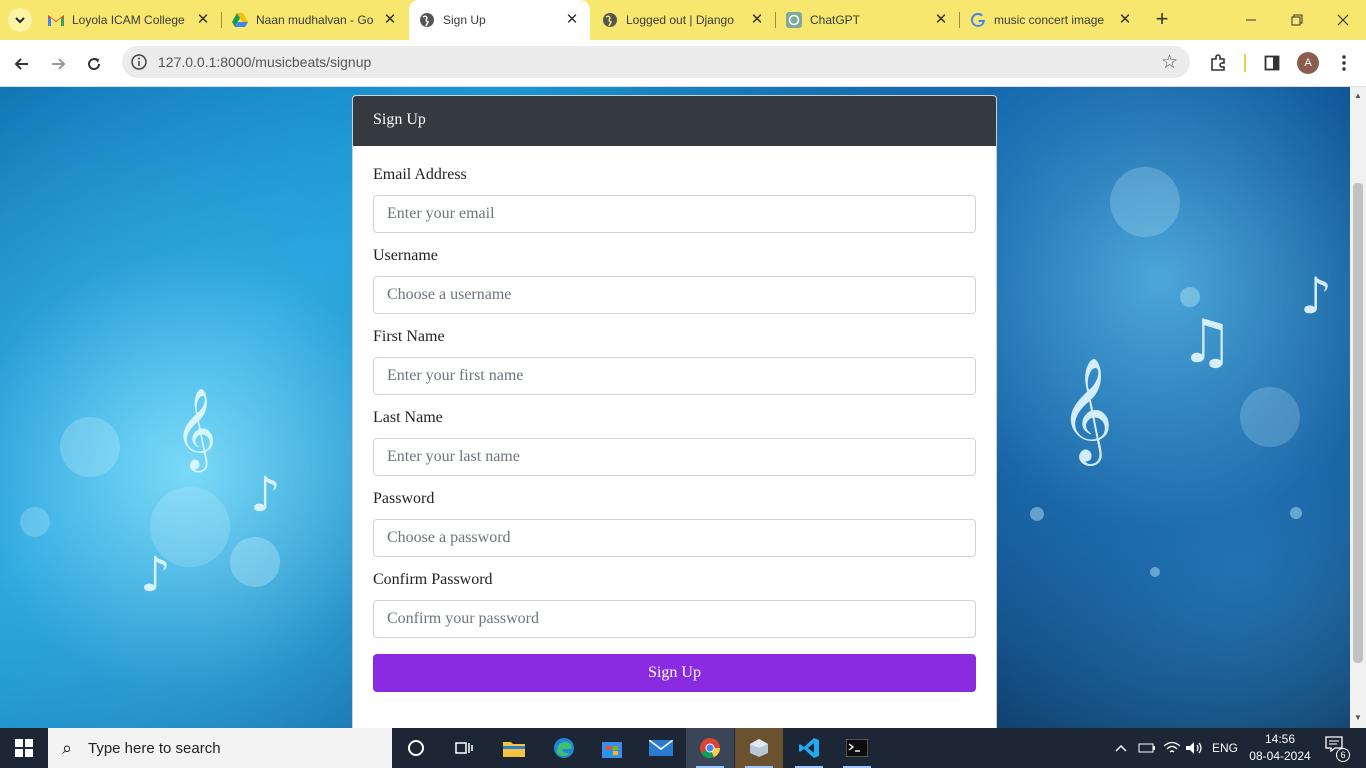 The image size is (1366, 768). I want to click on last-name-field-group: Last Name, so click(674, 442).